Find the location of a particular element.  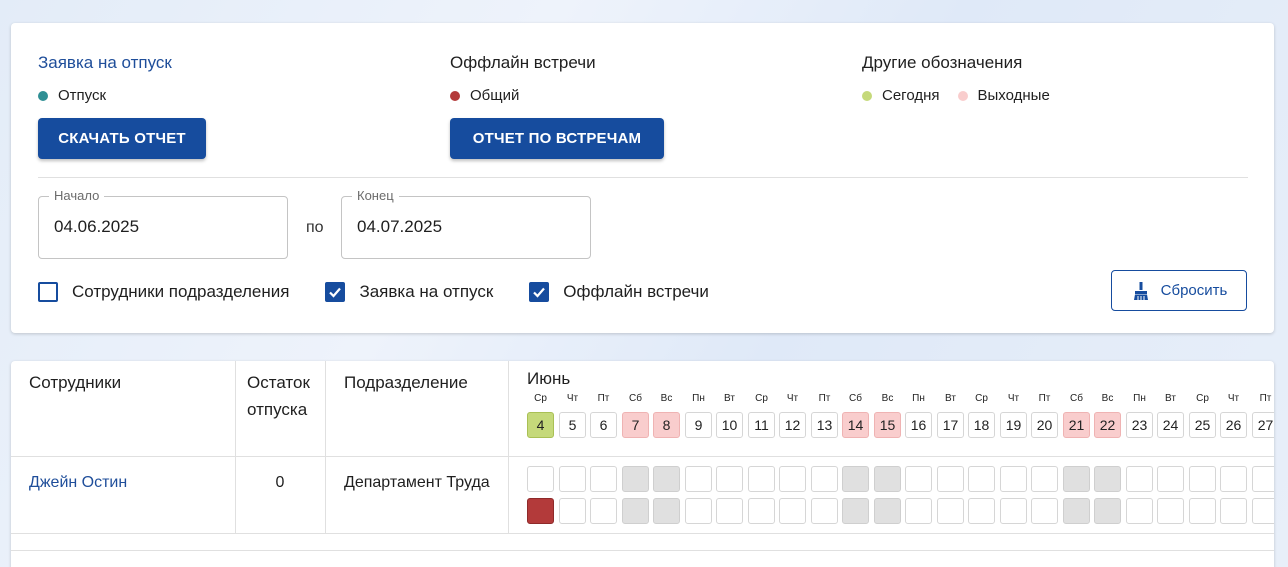

start-date-value: 04.06.2025 is located at coordinates (96, 227).